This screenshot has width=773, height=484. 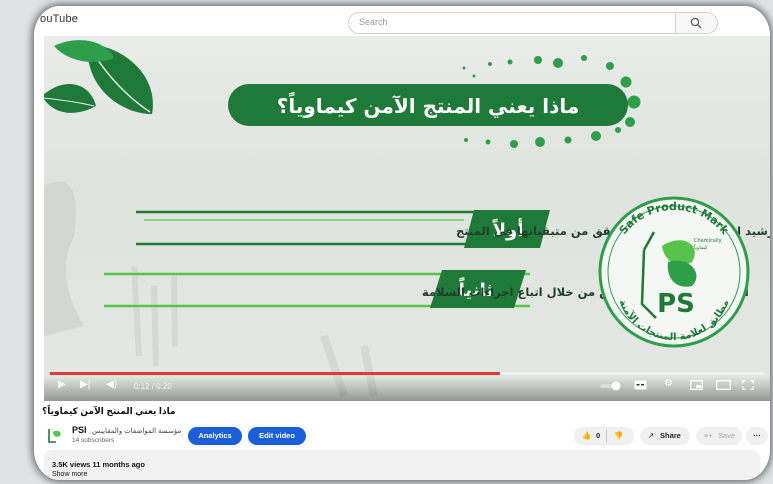 I want to click on progress-fill, so click(x=275, y=373).